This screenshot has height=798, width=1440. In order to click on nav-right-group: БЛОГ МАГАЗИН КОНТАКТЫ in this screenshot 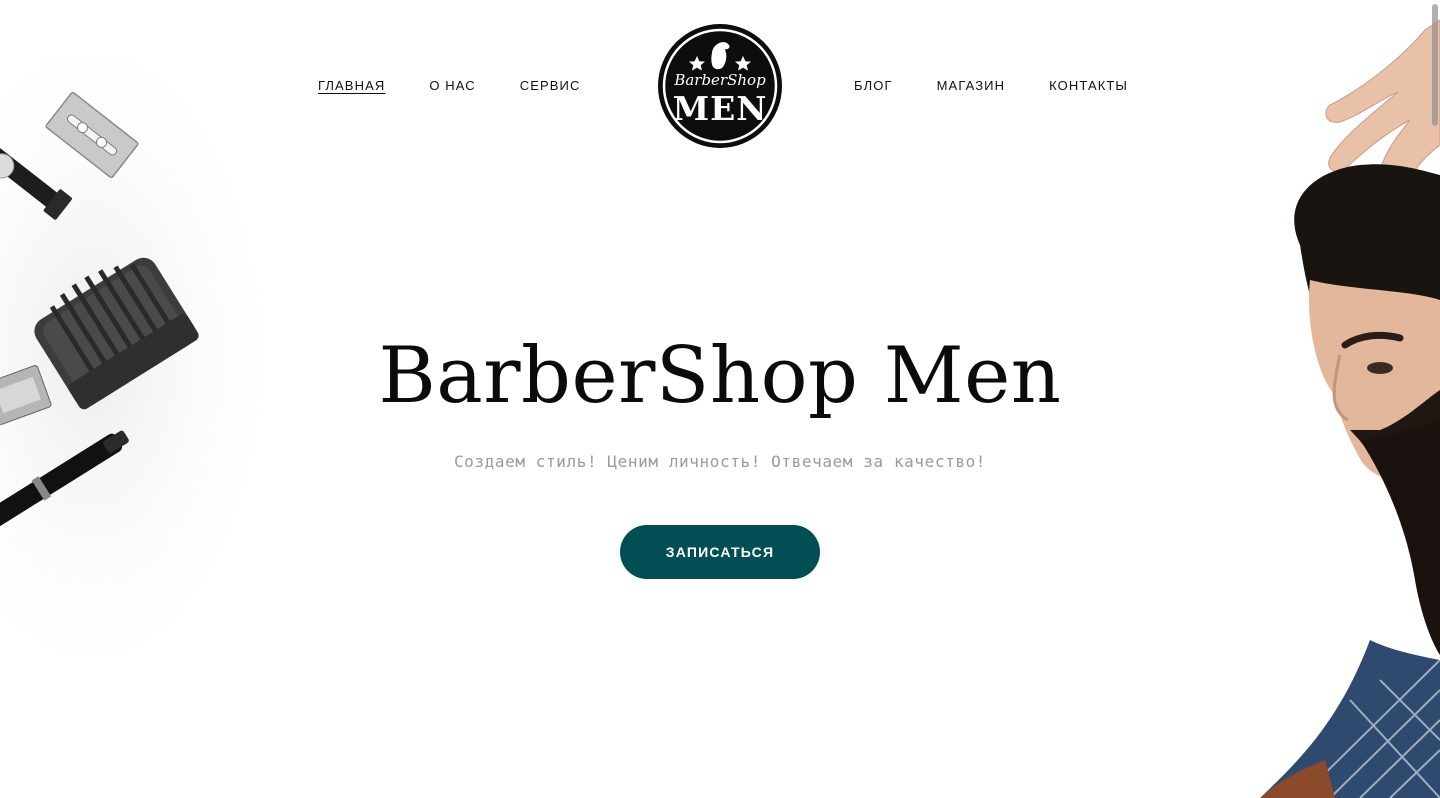, I will do `click(991, 86)`.